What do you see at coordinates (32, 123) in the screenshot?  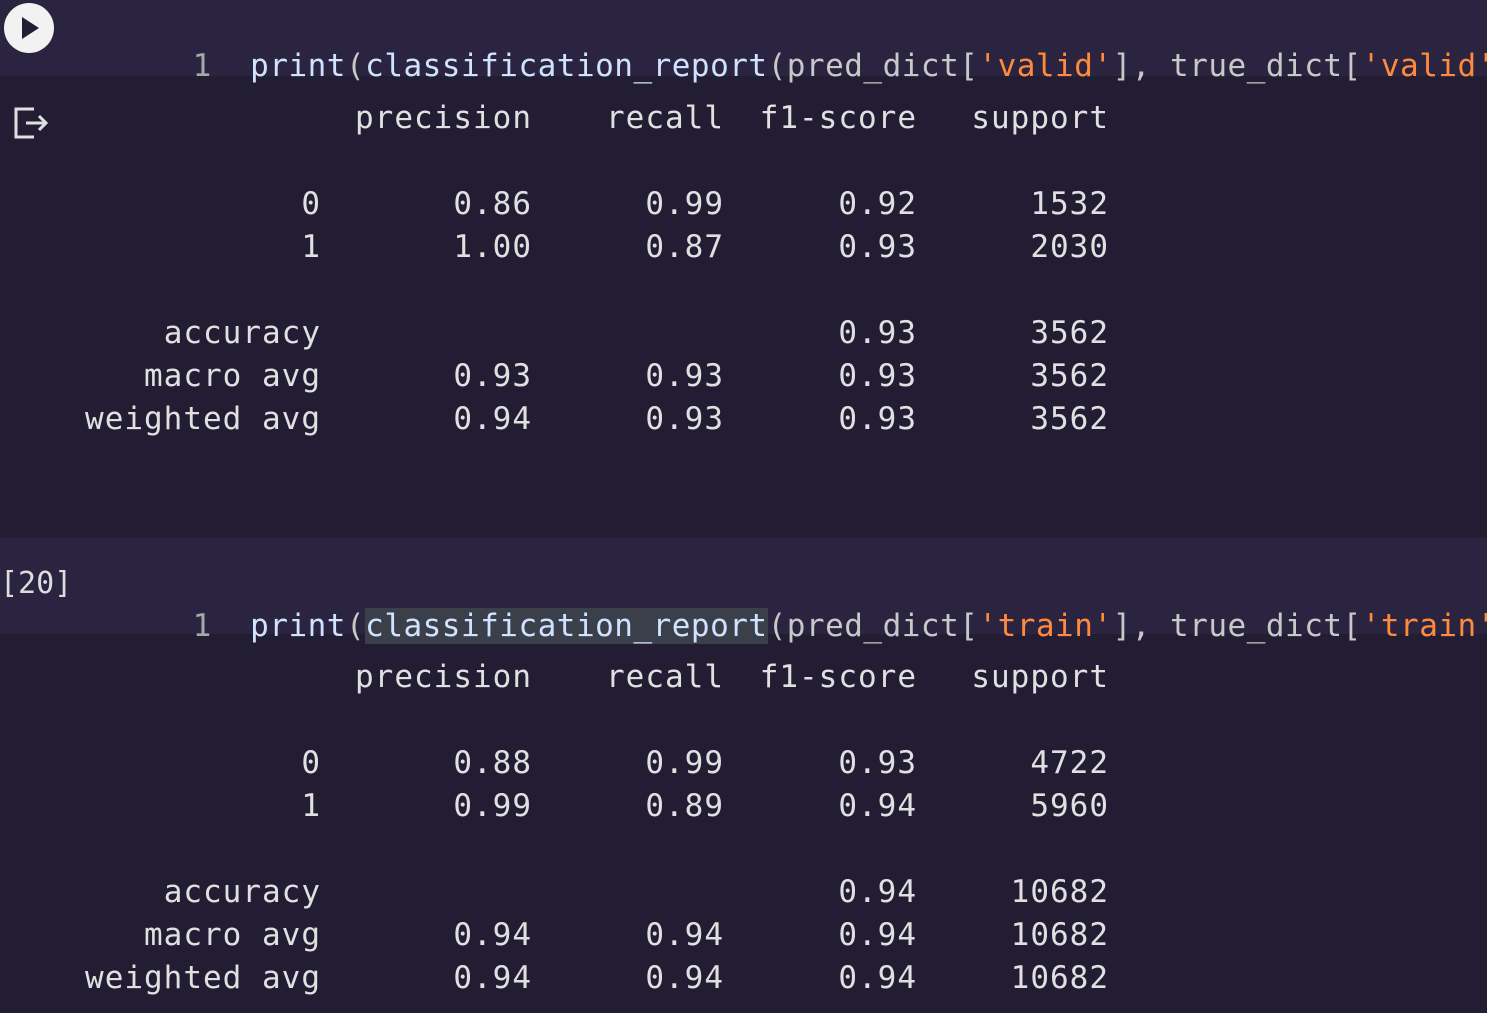 I see `output-icon` at bounding box center [32, 123].